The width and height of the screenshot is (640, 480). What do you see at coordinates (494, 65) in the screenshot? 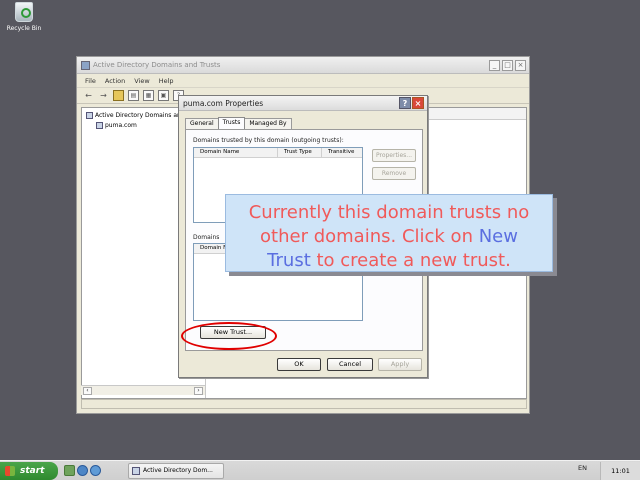
I see `minimize-button: _` at bounding box center [494, 65].